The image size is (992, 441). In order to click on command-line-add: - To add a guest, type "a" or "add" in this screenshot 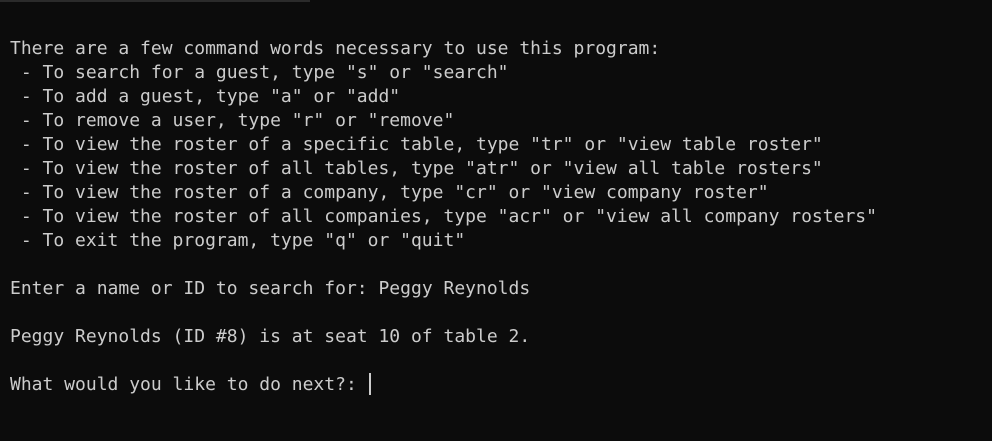, I will do `click(205, 96)`.